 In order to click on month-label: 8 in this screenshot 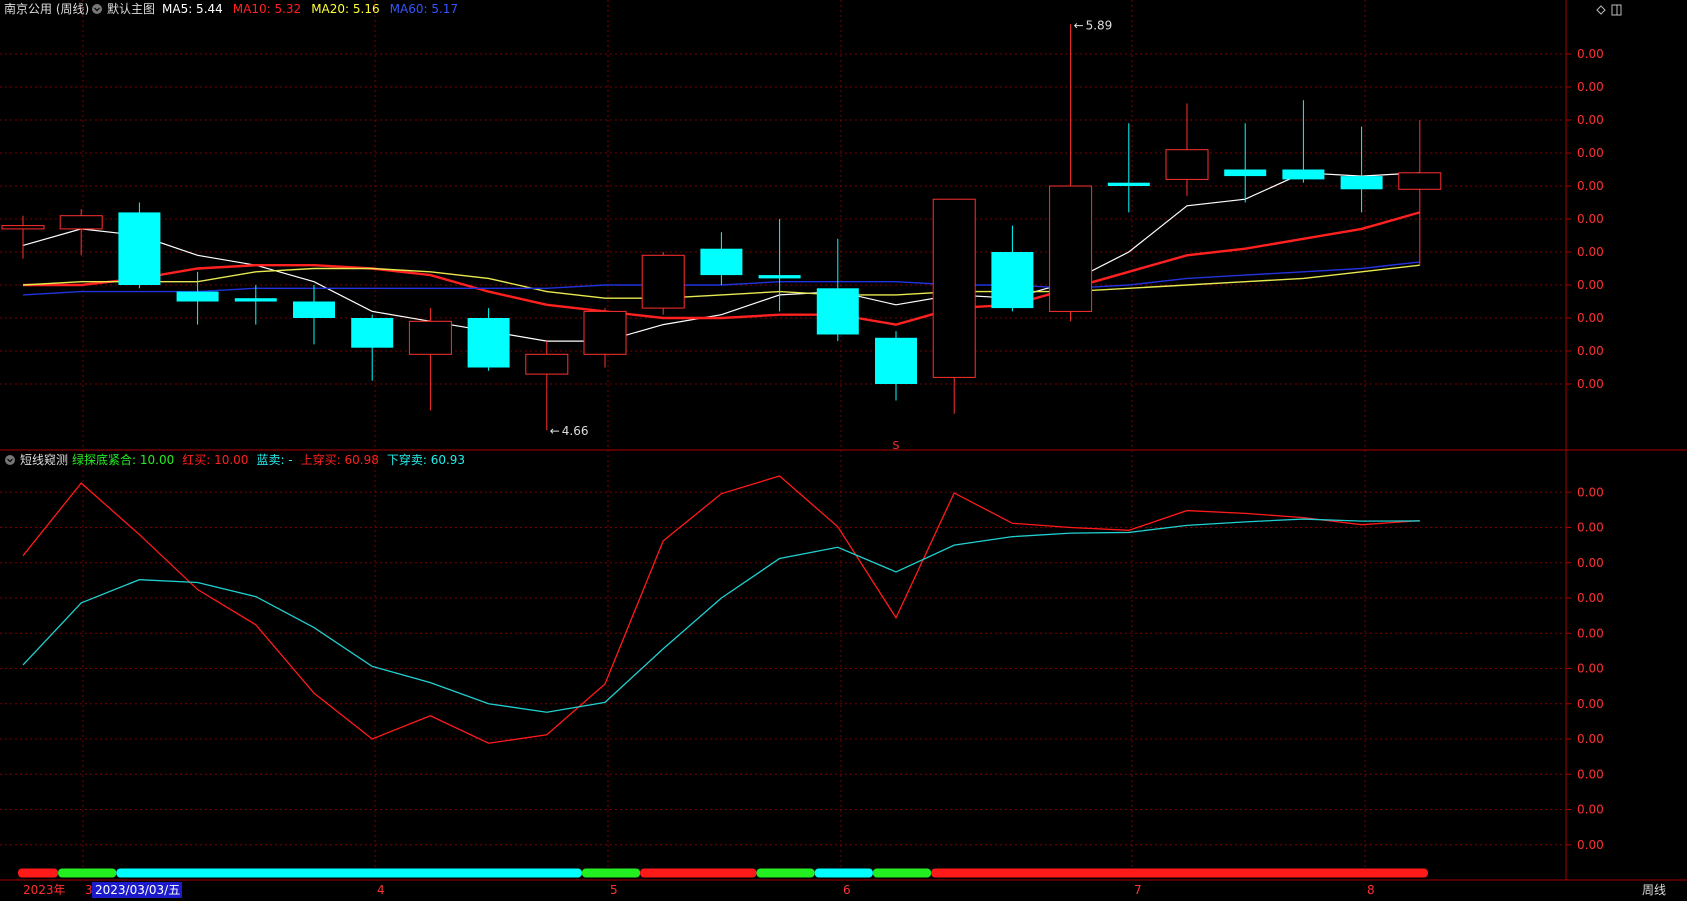, I will do `click(1371, 890)`.